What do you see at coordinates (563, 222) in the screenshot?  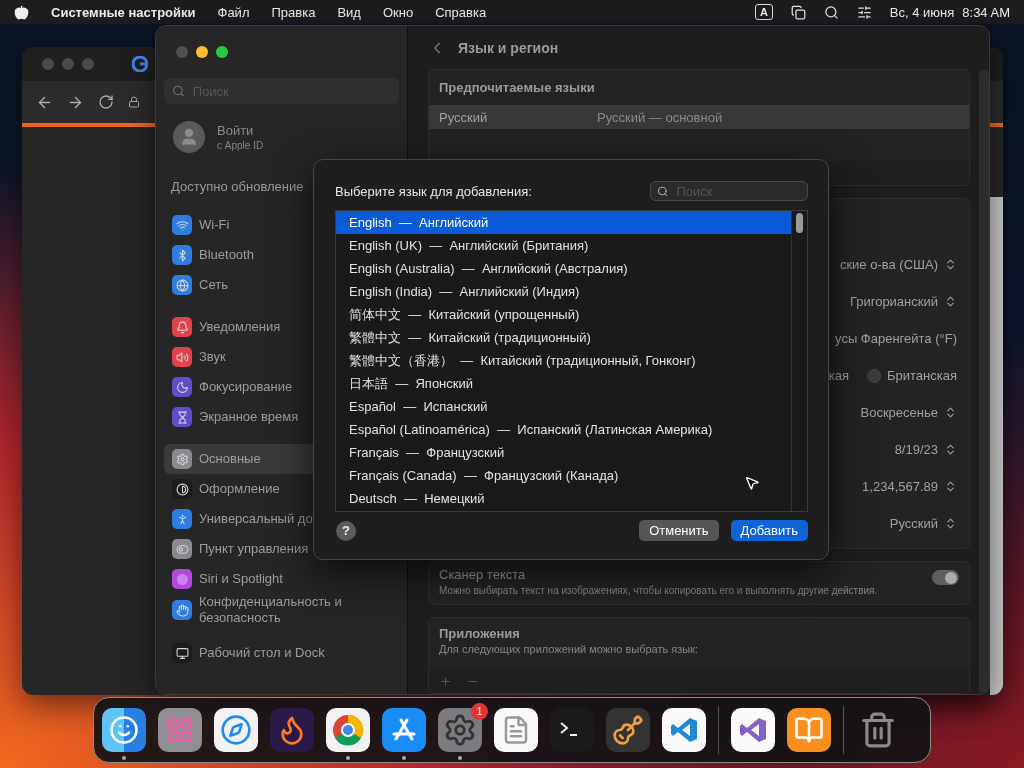 I see `language-option: English — Английский` at bounding box center [563, 222].